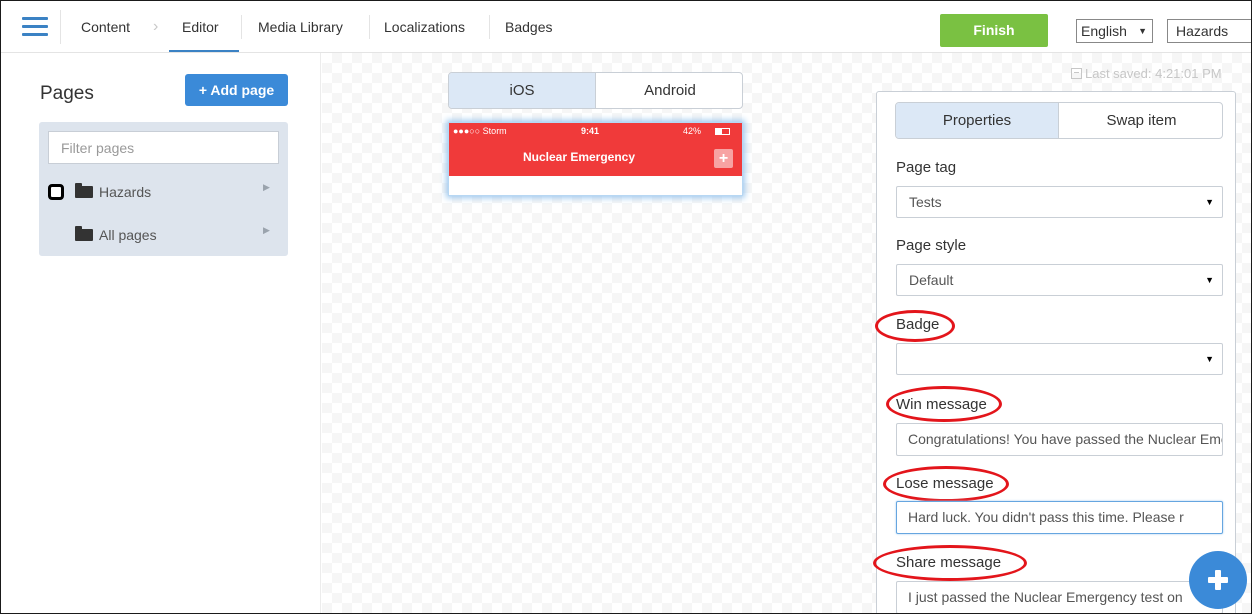 This screenshot has width=1252, height=614. I want to click on tab-swap-item: Swap item, so click(1141, 120).